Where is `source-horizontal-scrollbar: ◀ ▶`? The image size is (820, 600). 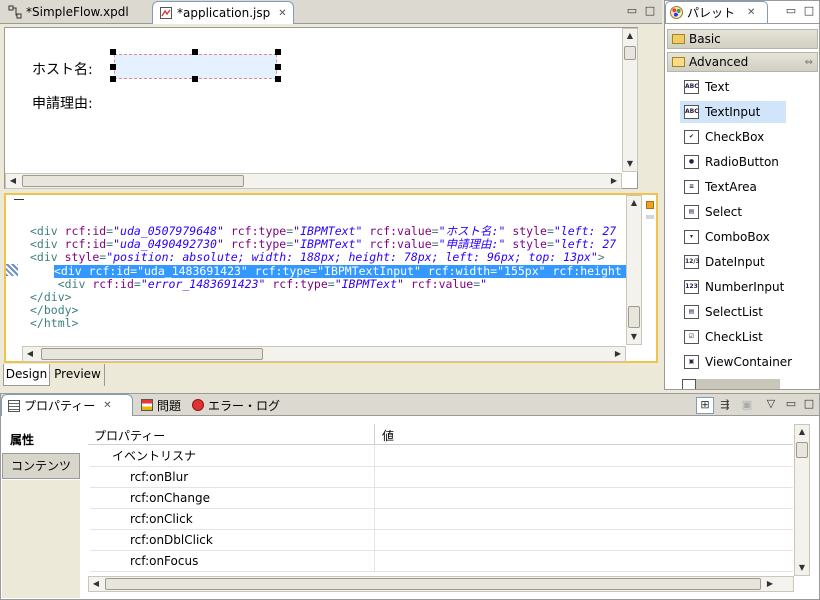
source-horizontal-scrollbar: ◀ ▶ is located at coordinates (324, 354).